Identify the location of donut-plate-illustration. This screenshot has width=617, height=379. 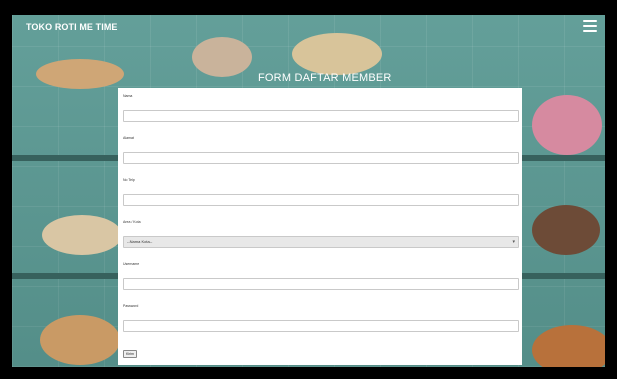
(80, 74).